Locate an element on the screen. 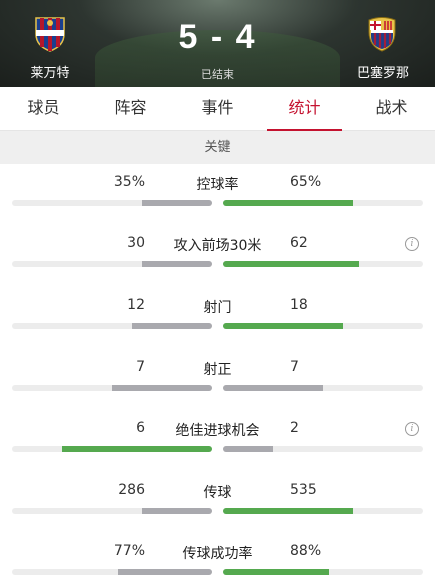 This screenshot has height=577, width=435. stat-name: 控球率 is located at coordinates (217, 185).